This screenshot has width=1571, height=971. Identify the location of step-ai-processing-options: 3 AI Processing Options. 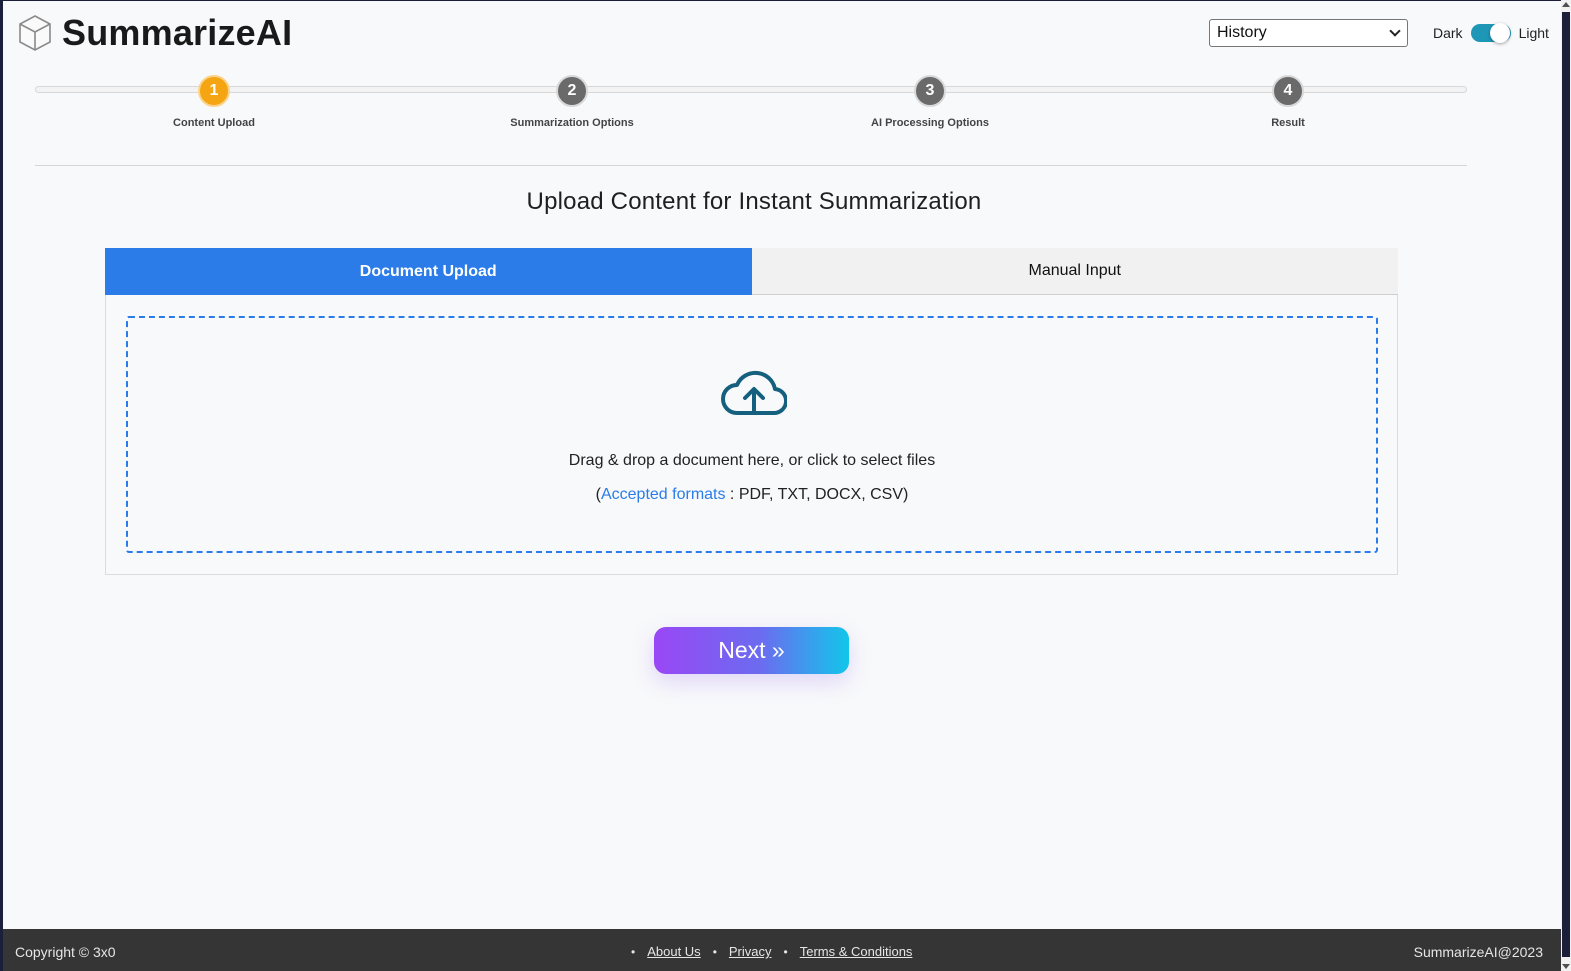
(930, 102).